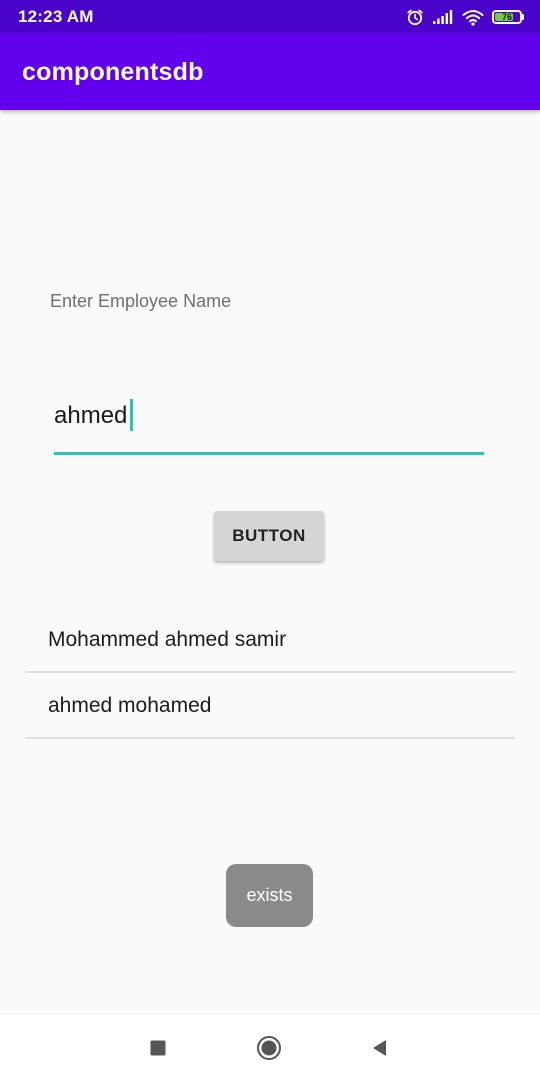 The image size is (540, 1080). What do you see at coordinates (415, 17) in the screenshot?
I see `alarm-icon` at bounding box center [415, 17].